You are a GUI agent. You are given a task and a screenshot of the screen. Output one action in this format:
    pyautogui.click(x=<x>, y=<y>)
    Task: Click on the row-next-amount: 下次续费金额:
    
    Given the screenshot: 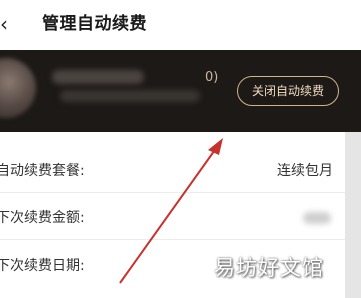 What is the action you would take?
    pyautogui.click(x=172, y=218)
    